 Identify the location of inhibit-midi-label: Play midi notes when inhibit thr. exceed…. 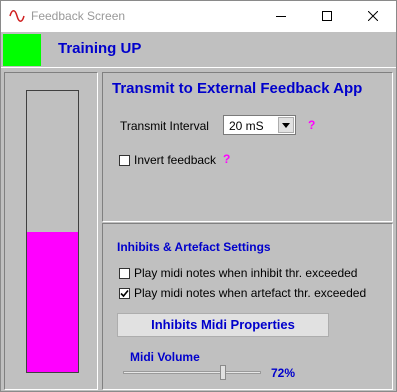
(246, 273).